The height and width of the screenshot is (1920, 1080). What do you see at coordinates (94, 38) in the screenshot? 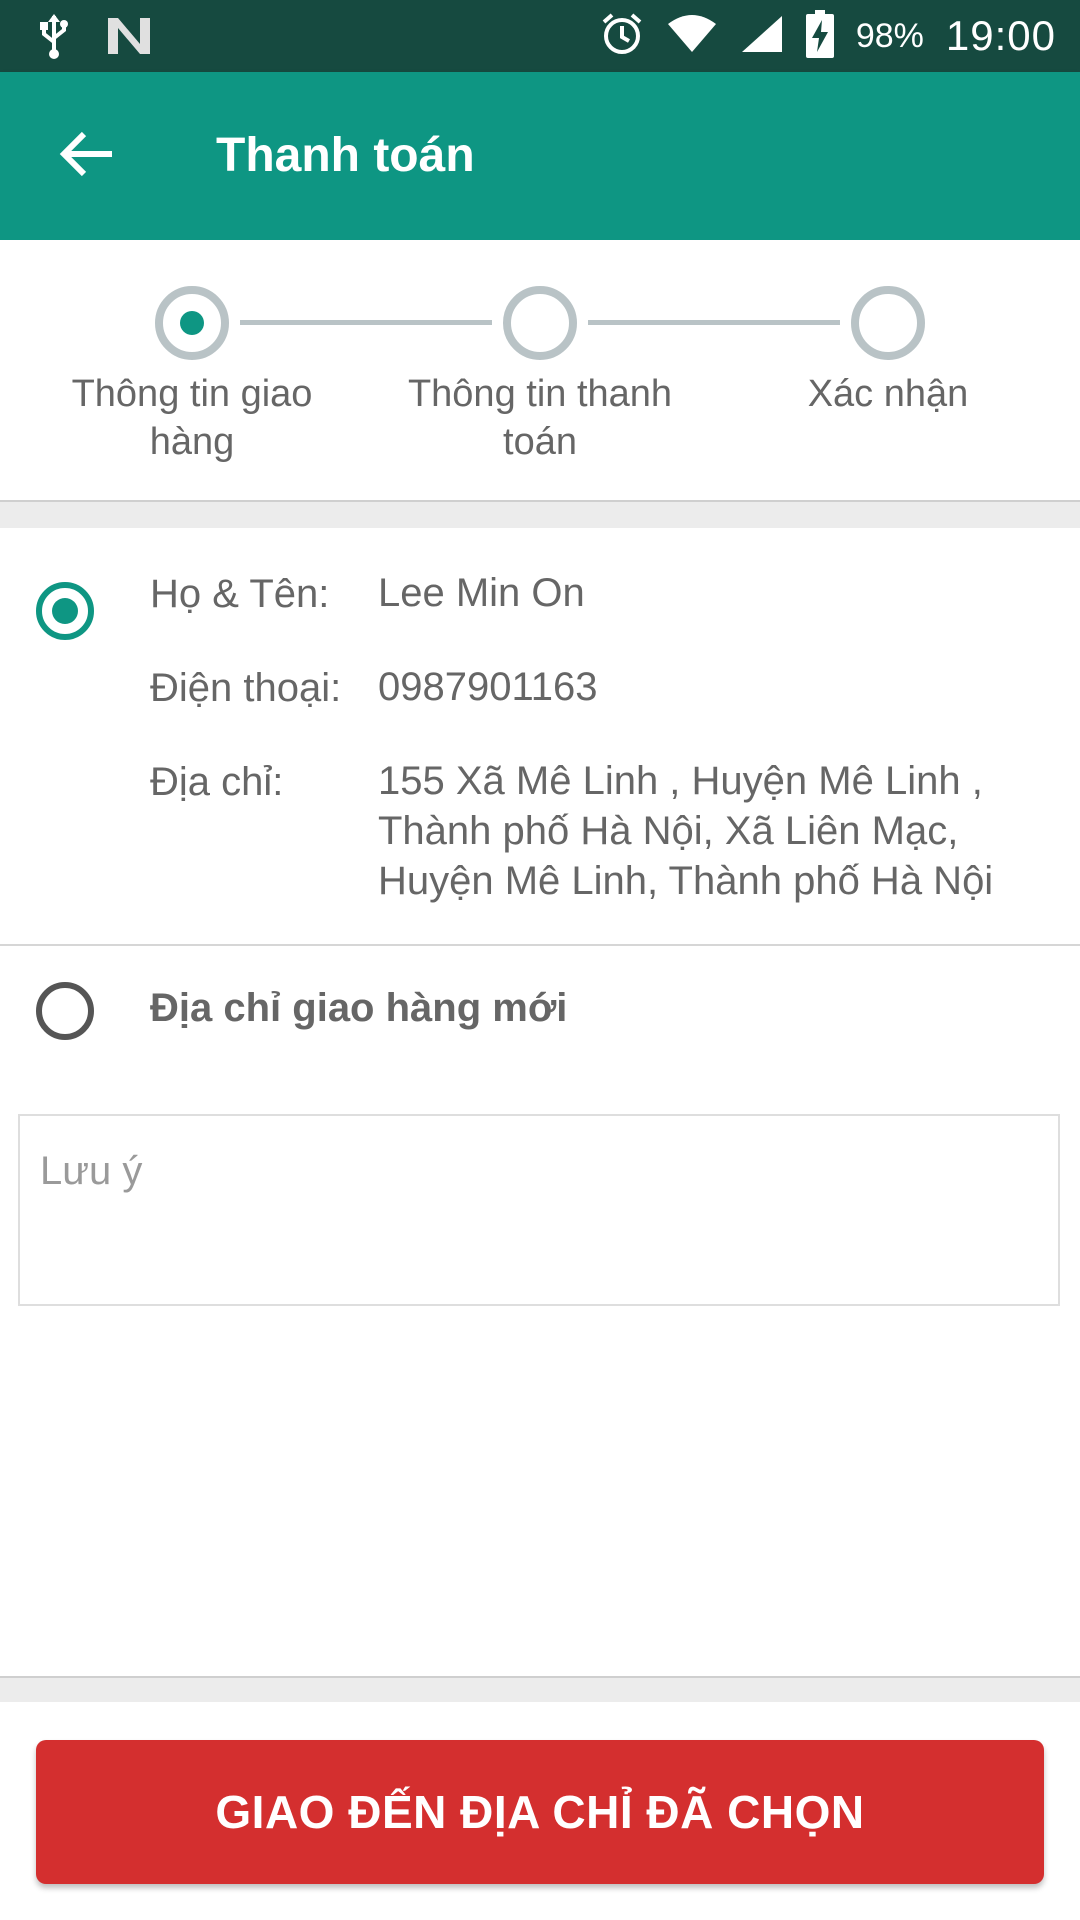
I see `status-left` at bounding box center [94, 38].